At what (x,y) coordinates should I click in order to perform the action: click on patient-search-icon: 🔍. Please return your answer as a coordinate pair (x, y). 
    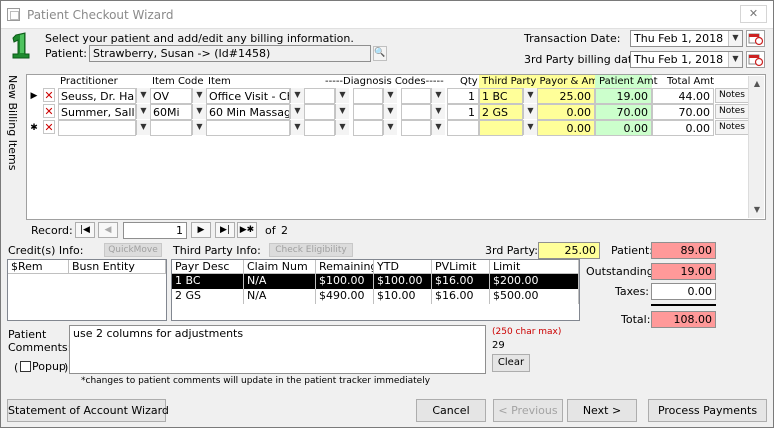
    Looking at the image, I should click on (380, 53).